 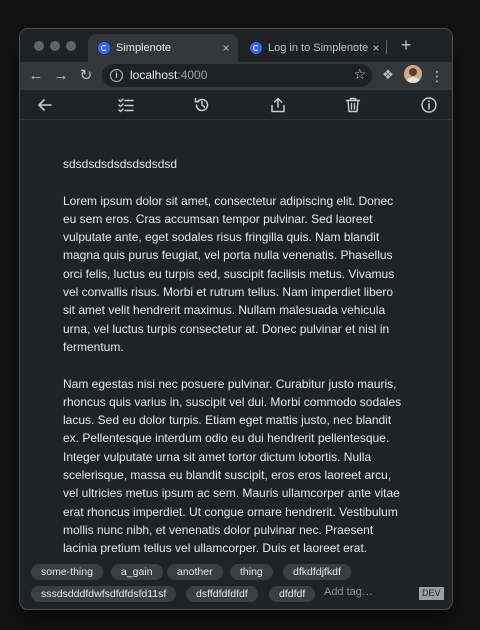 What do you see at coordinates (278, 105) in the screenshot?
I see `share-icon` at bounding box center [278, 105].